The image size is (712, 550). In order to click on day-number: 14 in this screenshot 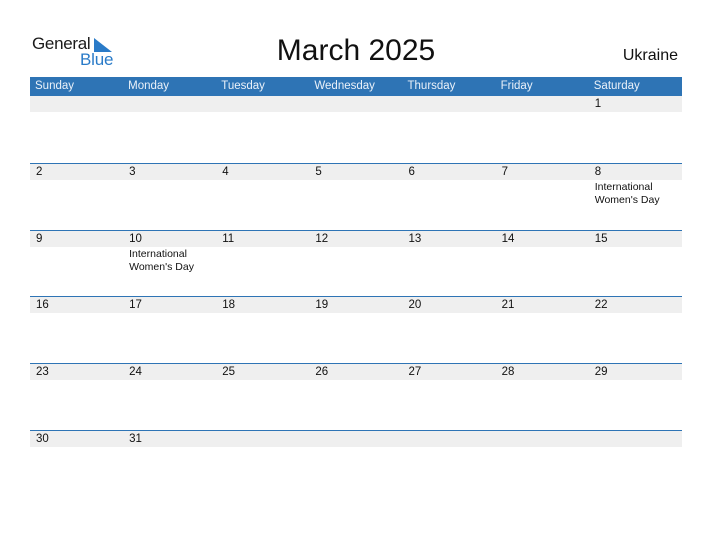, I will do `click(542, 238)`.